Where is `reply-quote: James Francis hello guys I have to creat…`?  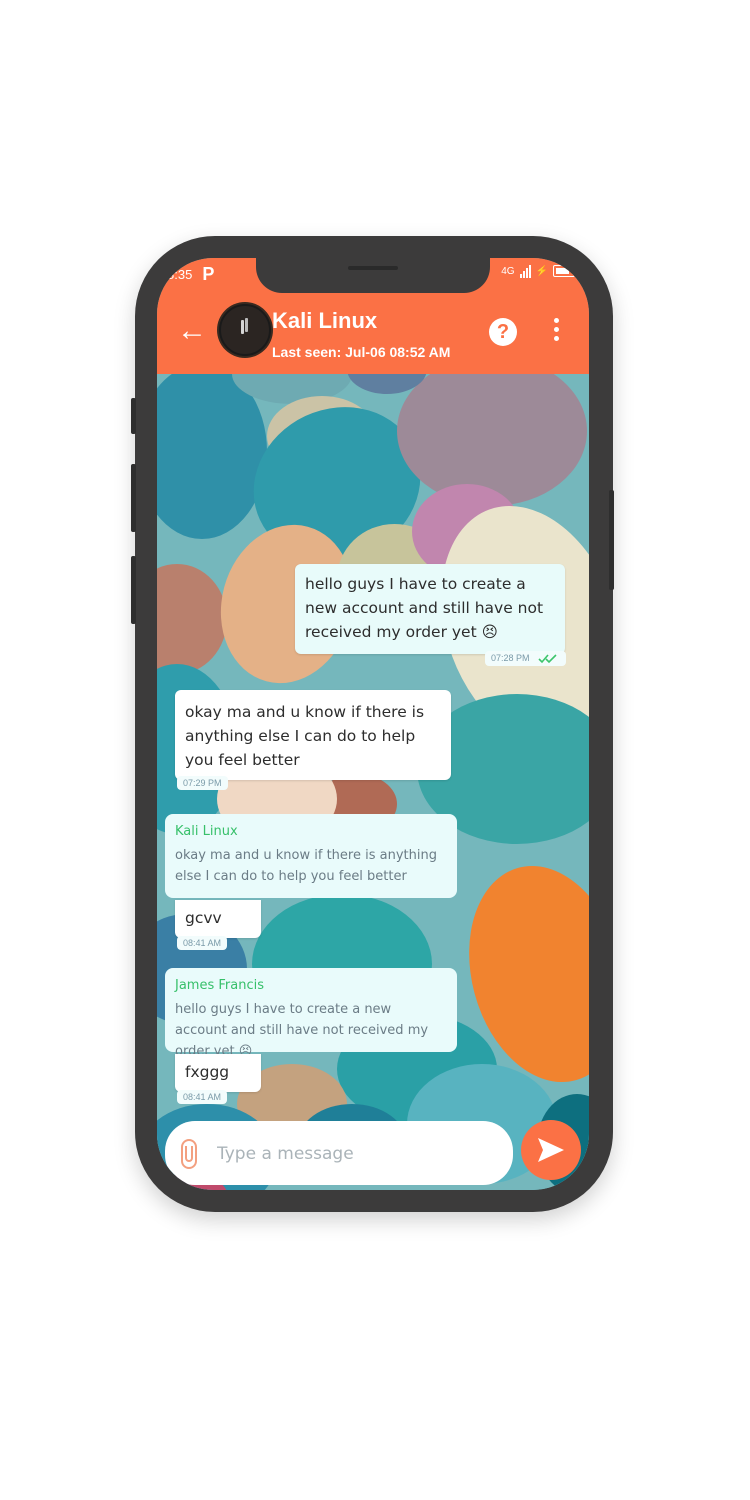
reply-quote: James Francis hello guys I have to creat… is located at coordinates (311, 1013).